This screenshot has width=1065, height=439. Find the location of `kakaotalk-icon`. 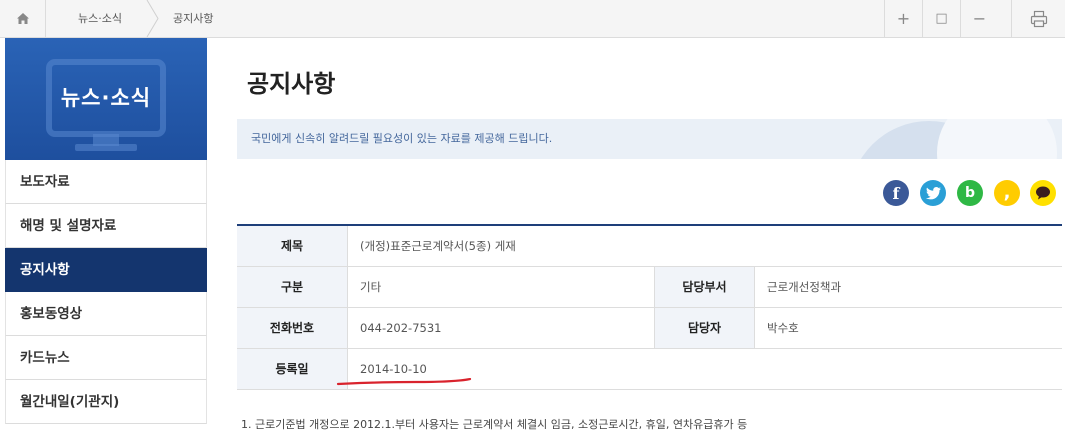

kakaotalk-icon is located at coordinates (1043, 193).